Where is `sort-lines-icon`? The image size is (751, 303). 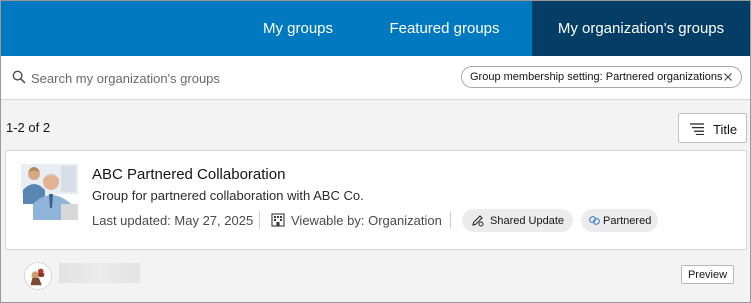
sort-lines-icon is located at coordinates (697, 129).